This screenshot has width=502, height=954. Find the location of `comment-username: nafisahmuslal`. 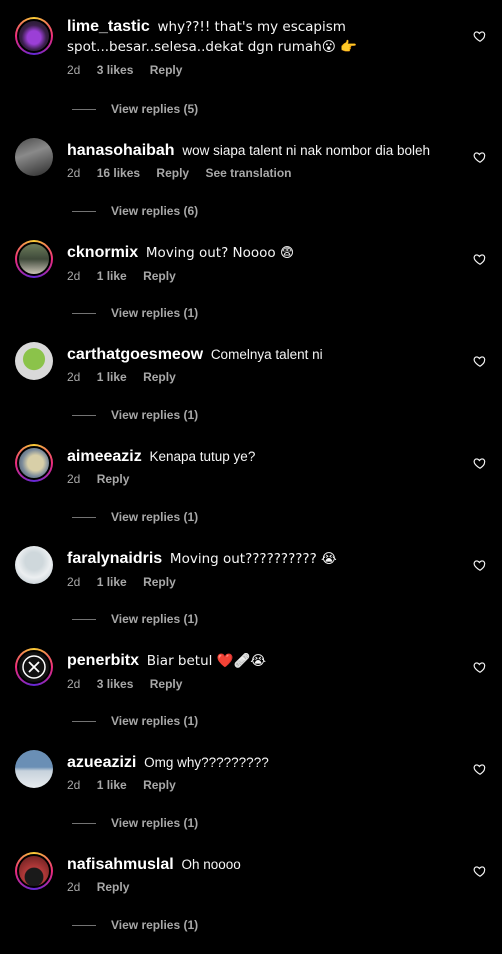

comment-username: nafisahmuslal is located at coordinates (120, 864).